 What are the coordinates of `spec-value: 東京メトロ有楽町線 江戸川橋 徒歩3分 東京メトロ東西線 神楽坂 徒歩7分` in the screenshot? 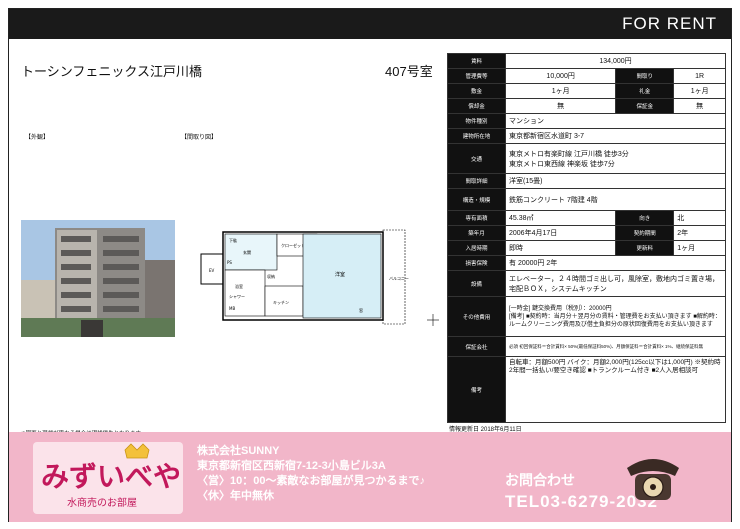 It's located at (615, 158).